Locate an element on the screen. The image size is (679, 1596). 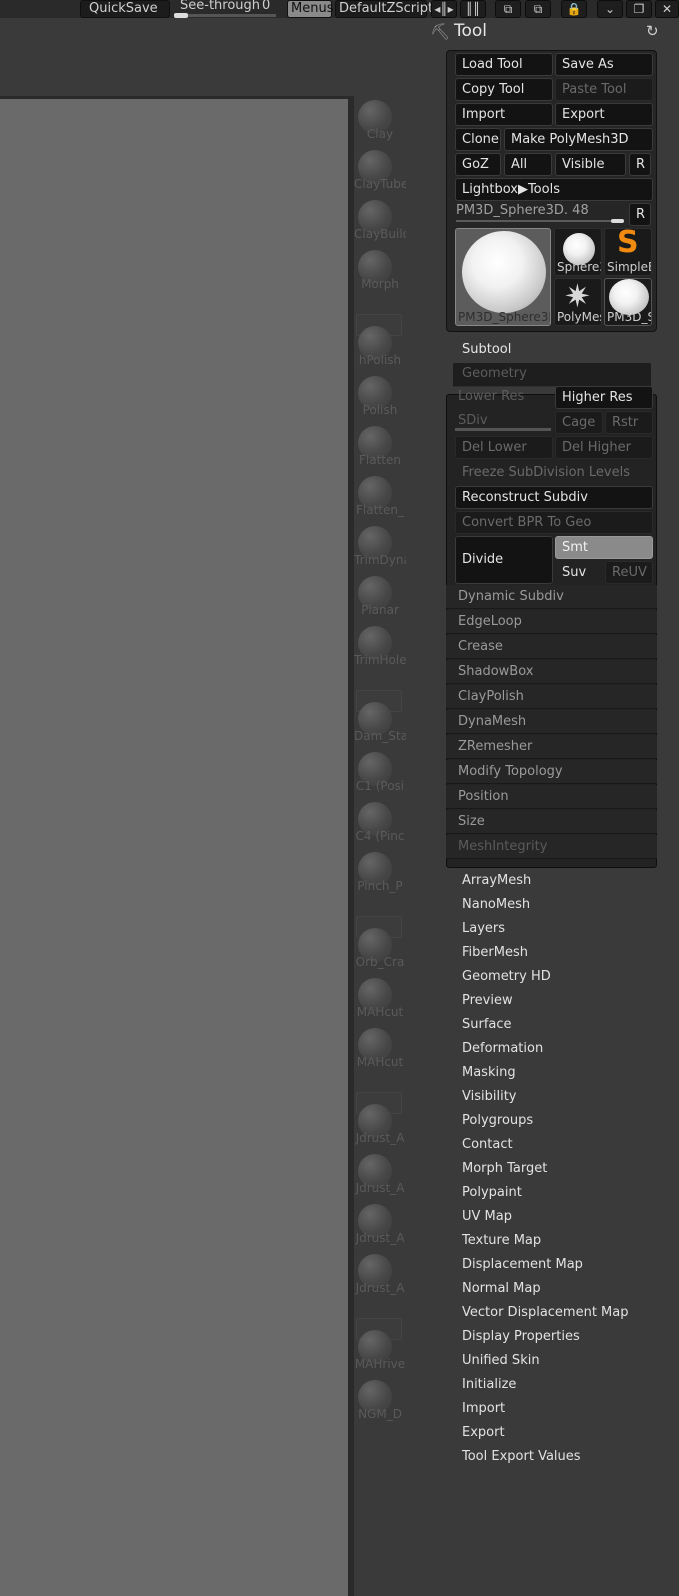
clone-button: Clone is located at coordinates (478, 139).